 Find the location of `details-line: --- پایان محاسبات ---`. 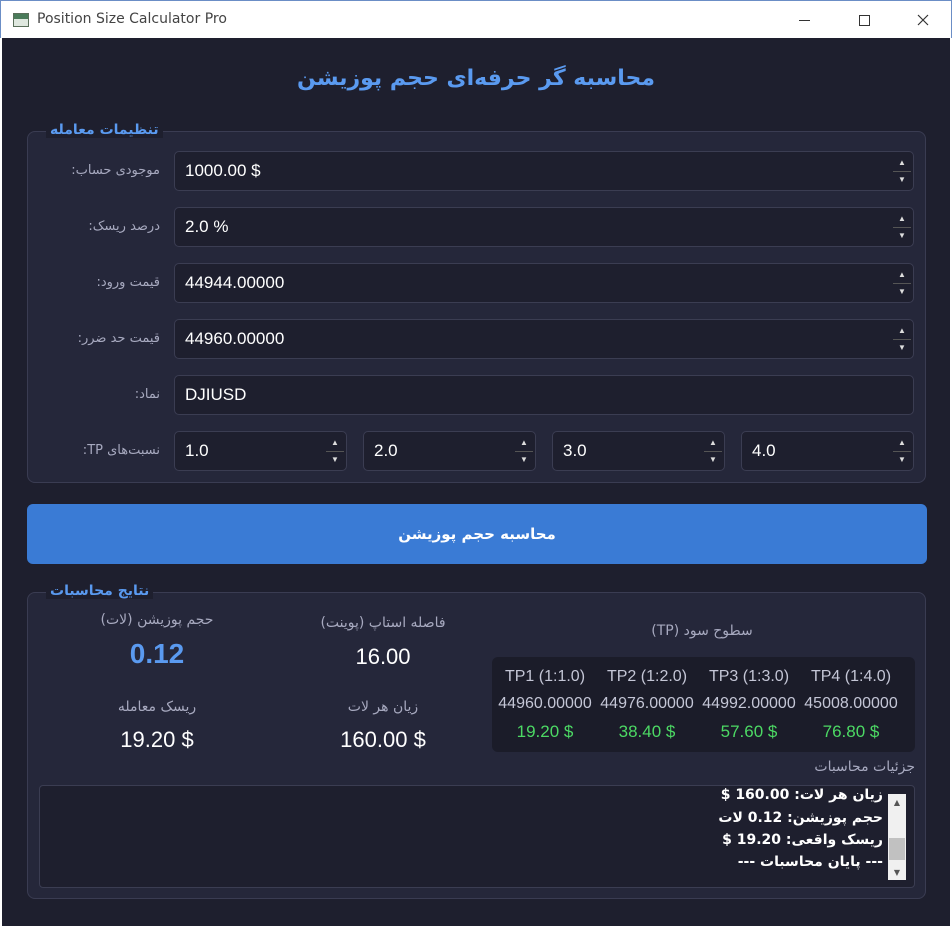

details-line: --- پایان محاسبات --- is located at coordinates (810, 862).